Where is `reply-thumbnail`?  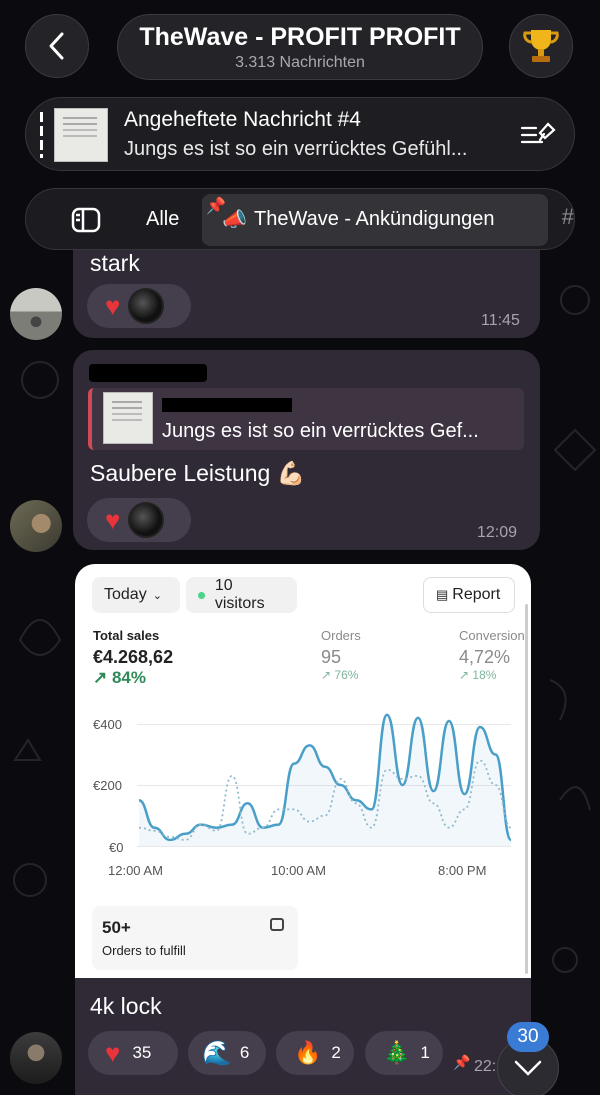
reply-thumbnail is located at coordinates (128, 418).